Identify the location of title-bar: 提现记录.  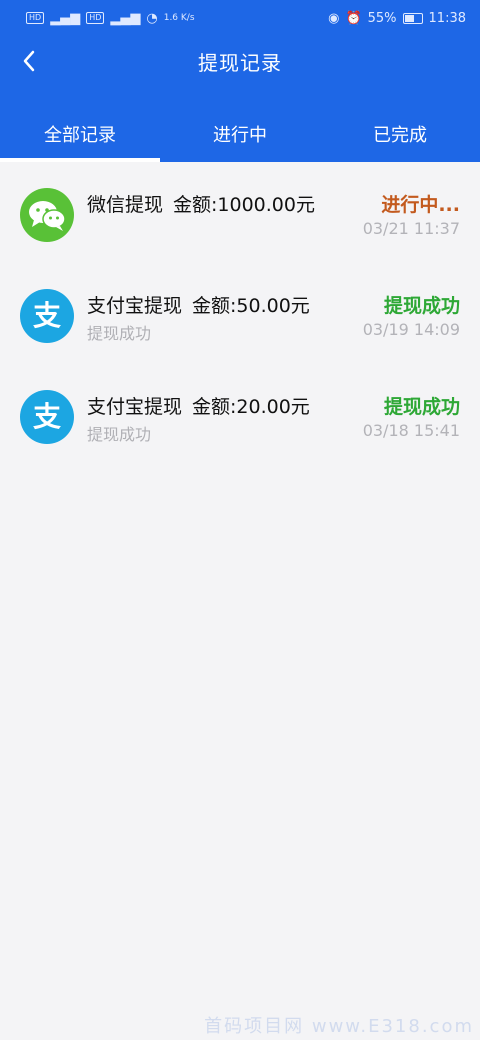
(240, 61).